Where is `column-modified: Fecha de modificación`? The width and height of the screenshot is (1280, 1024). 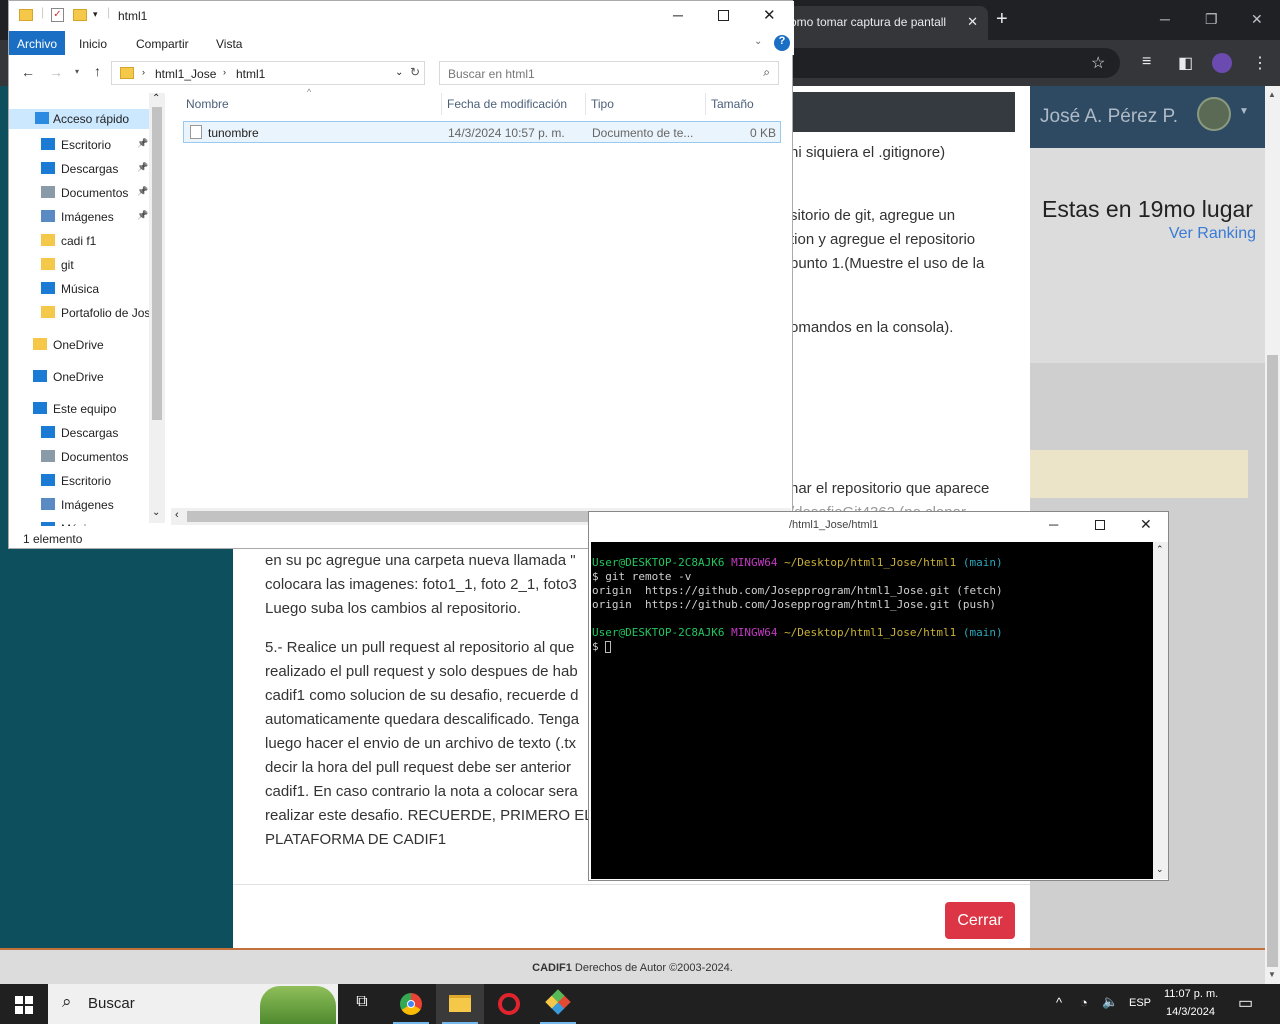
column-modified: Fecha de modificación is located at coordinates (507, 104).